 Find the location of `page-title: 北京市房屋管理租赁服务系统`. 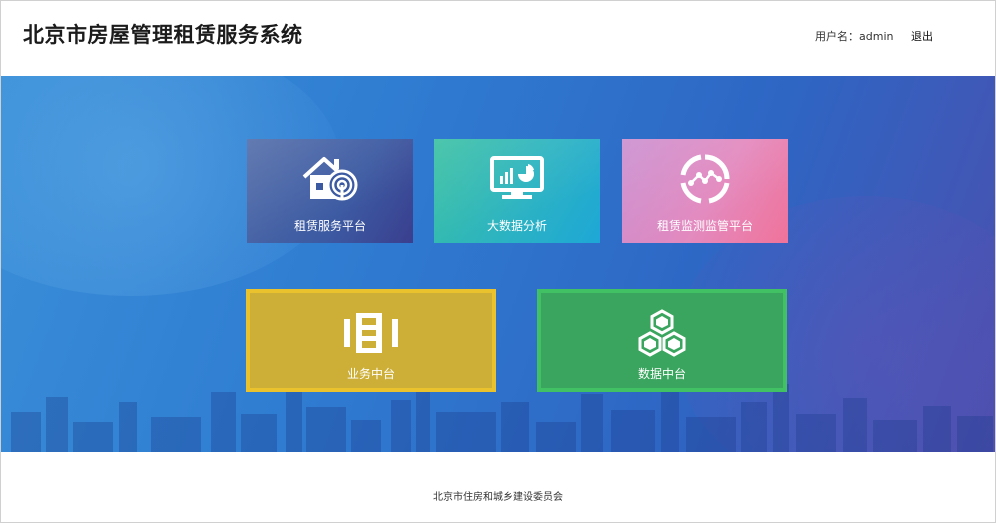

page-title: 北京市房屋管理租赁服务系统 is located at coordinates (163, 35).